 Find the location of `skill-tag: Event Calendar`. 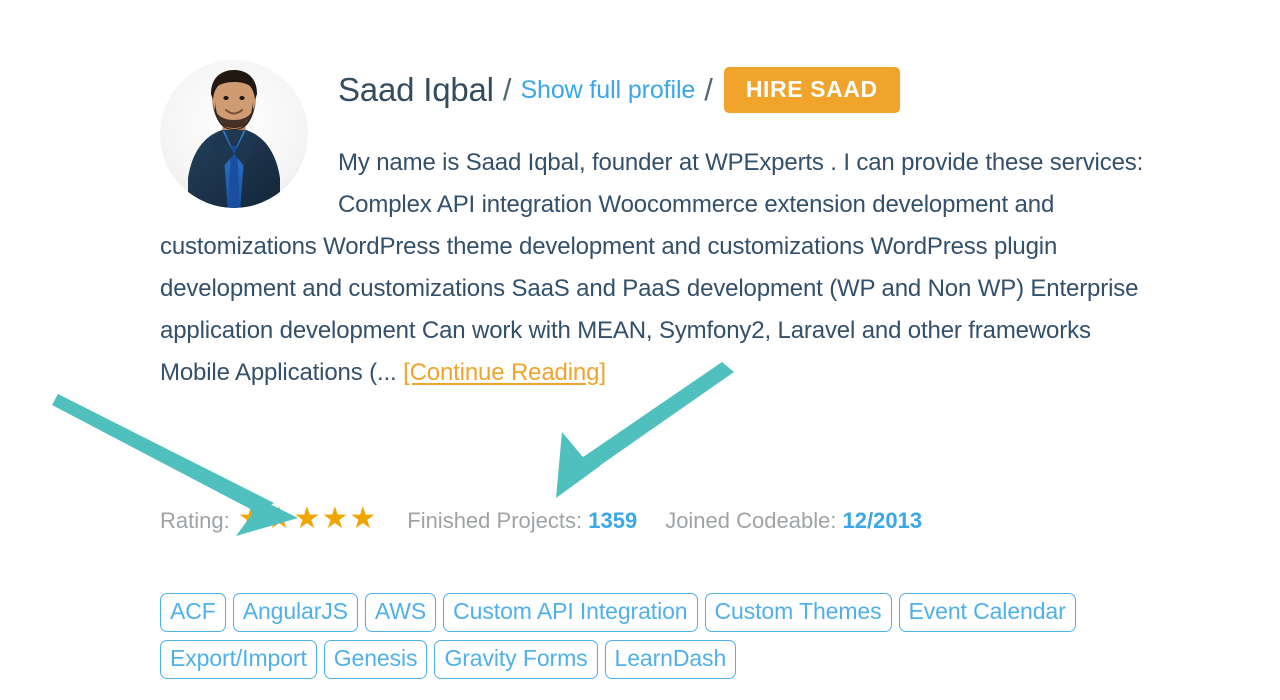

skill-tag: Event Calendar is located at coordinates (987, 612).